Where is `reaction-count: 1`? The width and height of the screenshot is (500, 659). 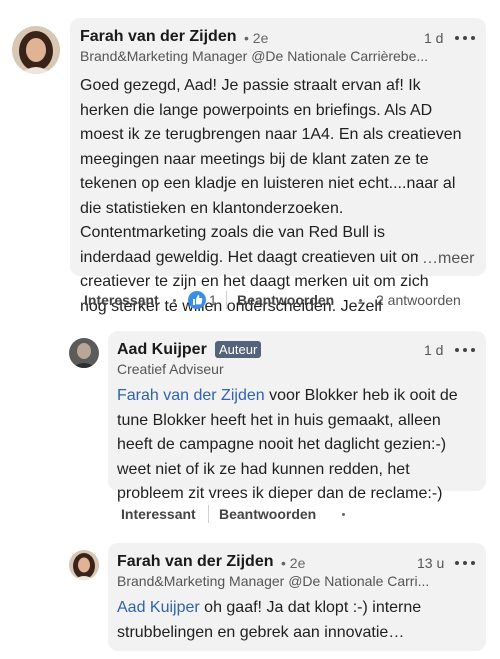 reaction-count: 1 is located at coordinates (213, 300).